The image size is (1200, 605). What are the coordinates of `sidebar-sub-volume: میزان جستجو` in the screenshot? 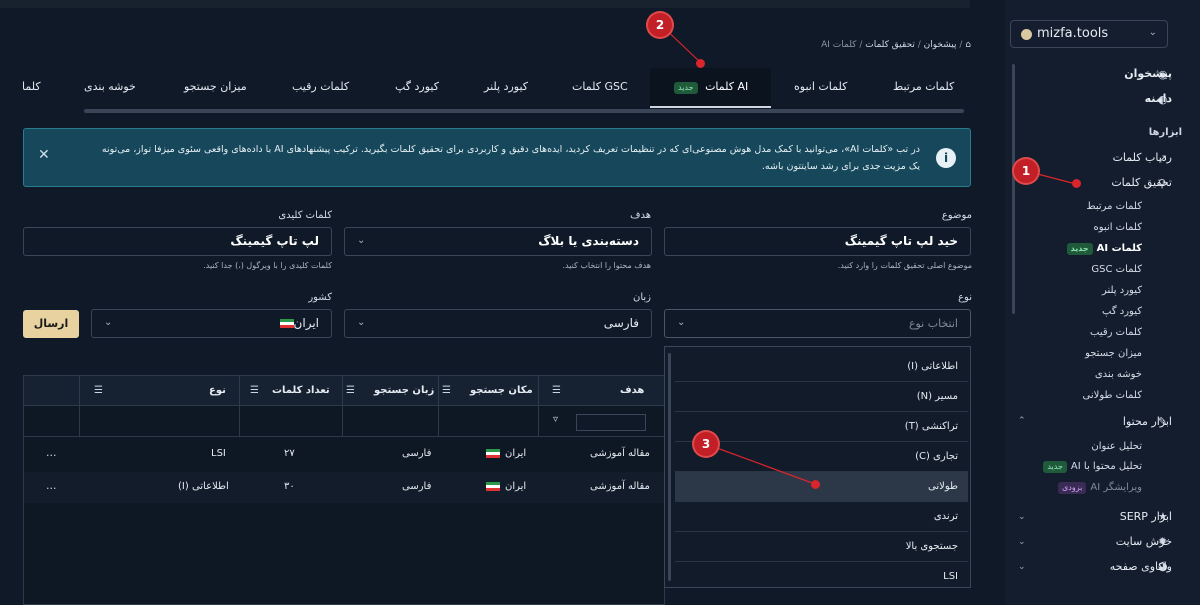 It's located at (1113, 353).